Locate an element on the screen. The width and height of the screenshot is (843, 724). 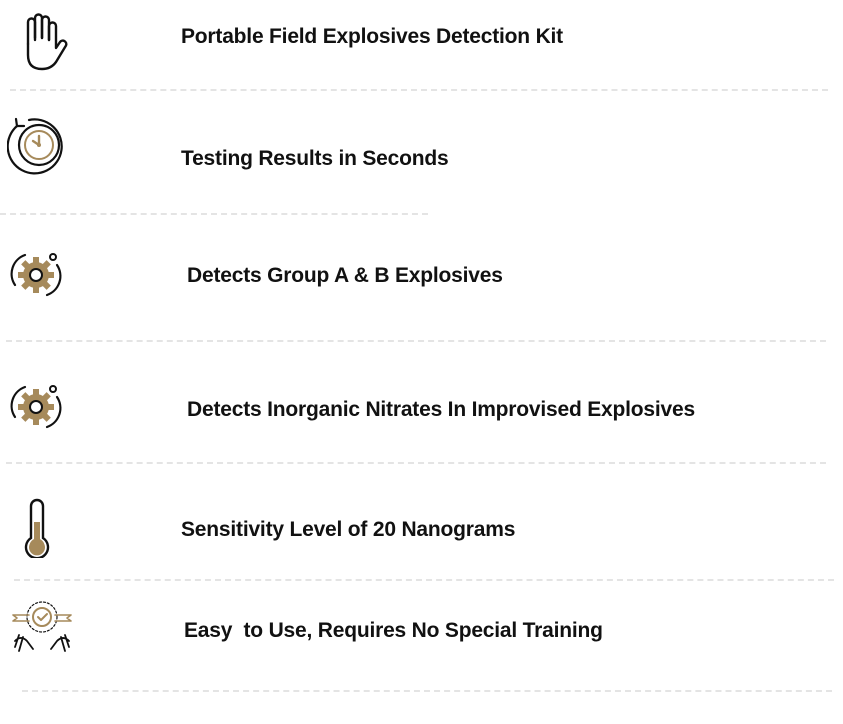
feature-label: Detects Group A & B Explosives is located at coordinates (345, 275).